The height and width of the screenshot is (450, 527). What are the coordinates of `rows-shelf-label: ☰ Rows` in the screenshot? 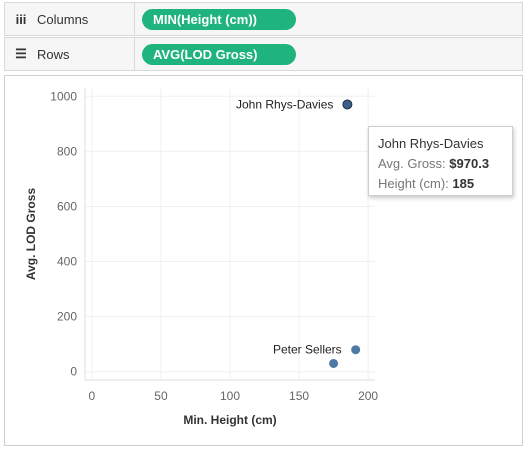 It's located at (70, 54).